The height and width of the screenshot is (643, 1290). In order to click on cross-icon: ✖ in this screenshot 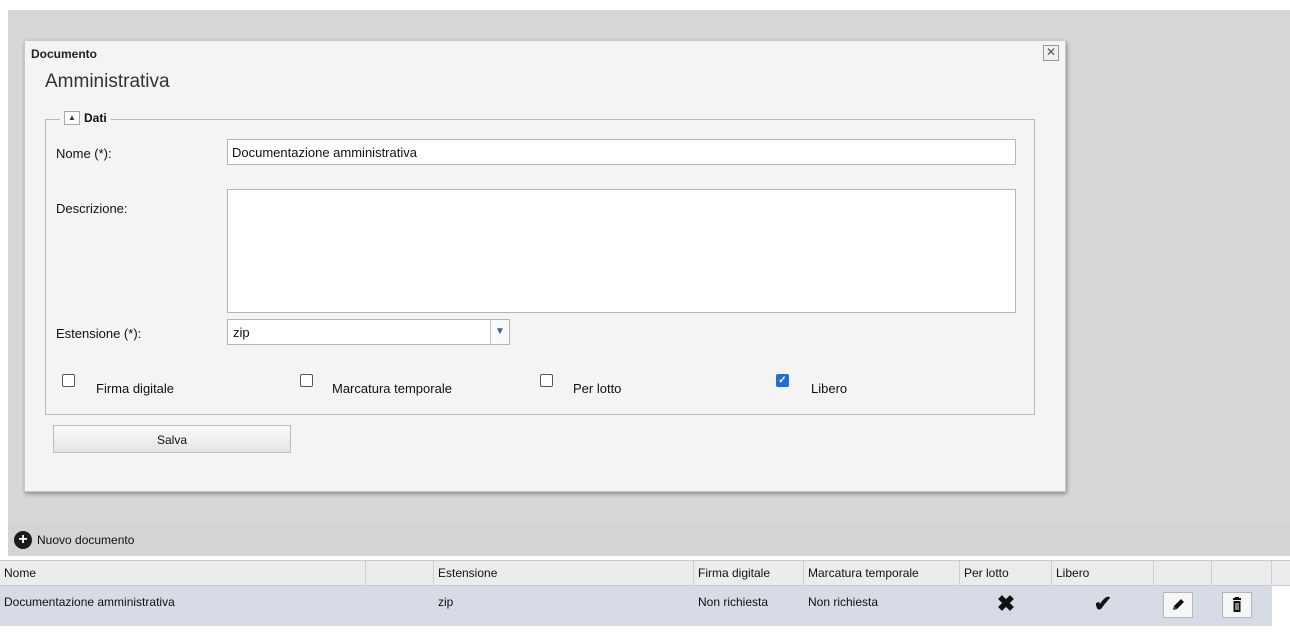, I will do `click(1006, 603)`.